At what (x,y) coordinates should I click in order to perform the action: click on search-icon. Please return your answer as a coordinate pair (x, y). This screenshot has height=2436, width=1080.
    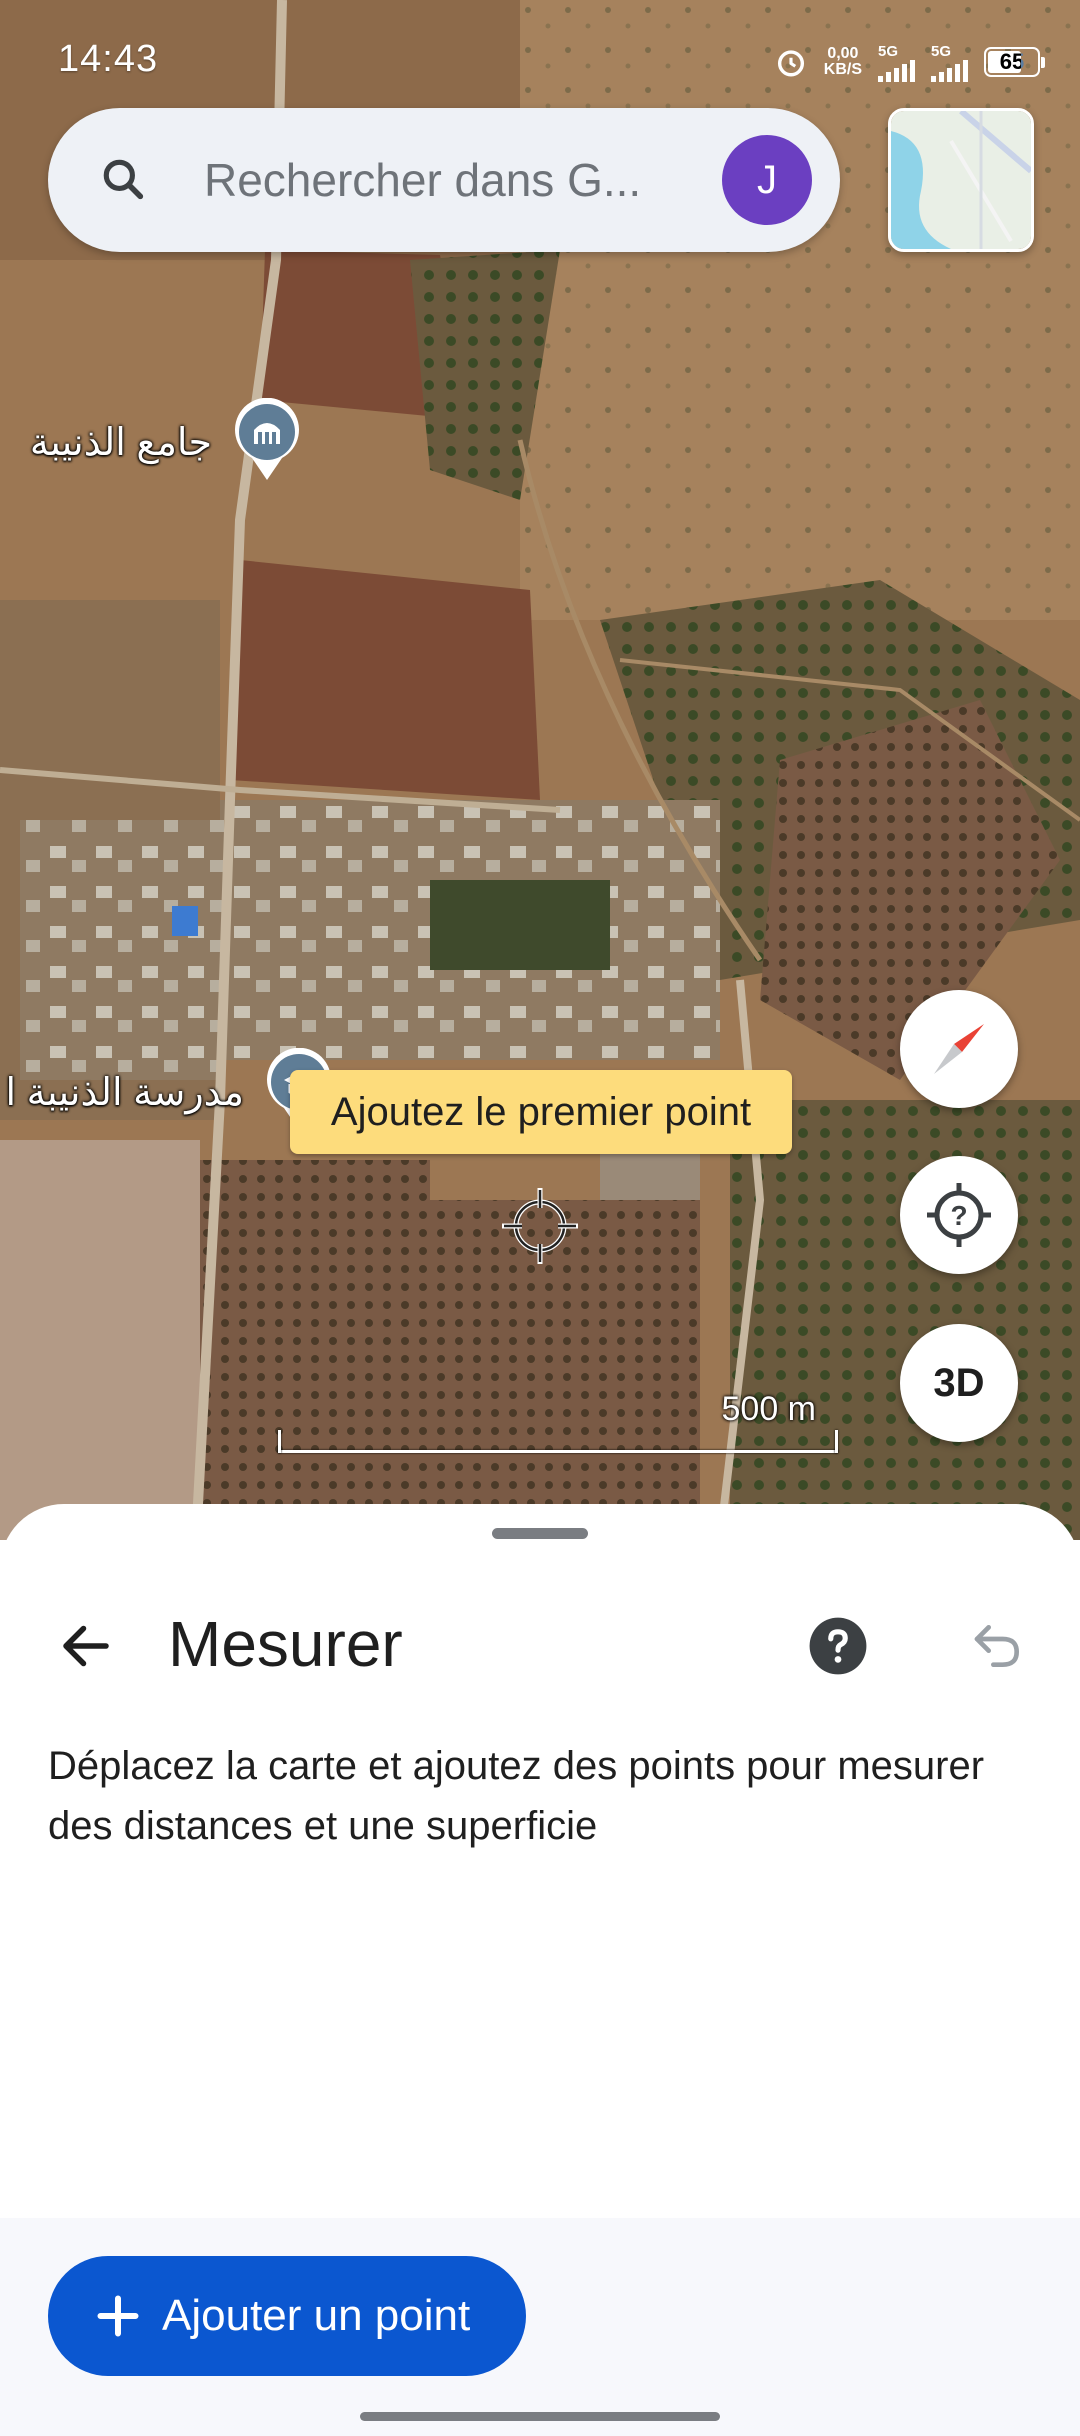
    Looking at the image, I should click on (123, 179).